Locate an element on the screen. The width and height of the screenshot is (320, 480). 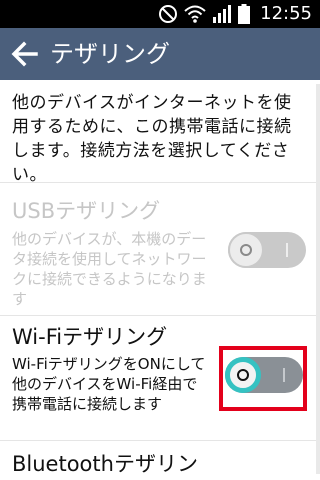
app-bar: テザリング is located at coordinates (160, 54).